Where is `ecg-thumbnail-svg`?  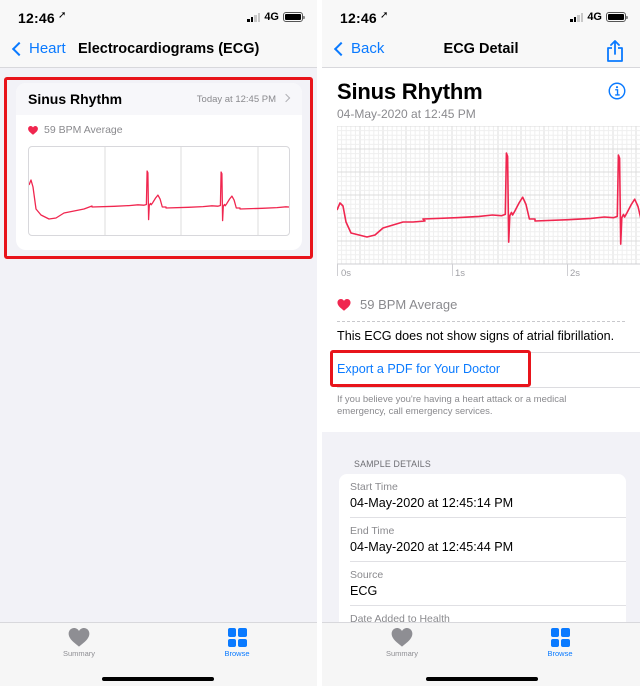
ecg-thumbnail-svg is located at coordinates (159, 191).